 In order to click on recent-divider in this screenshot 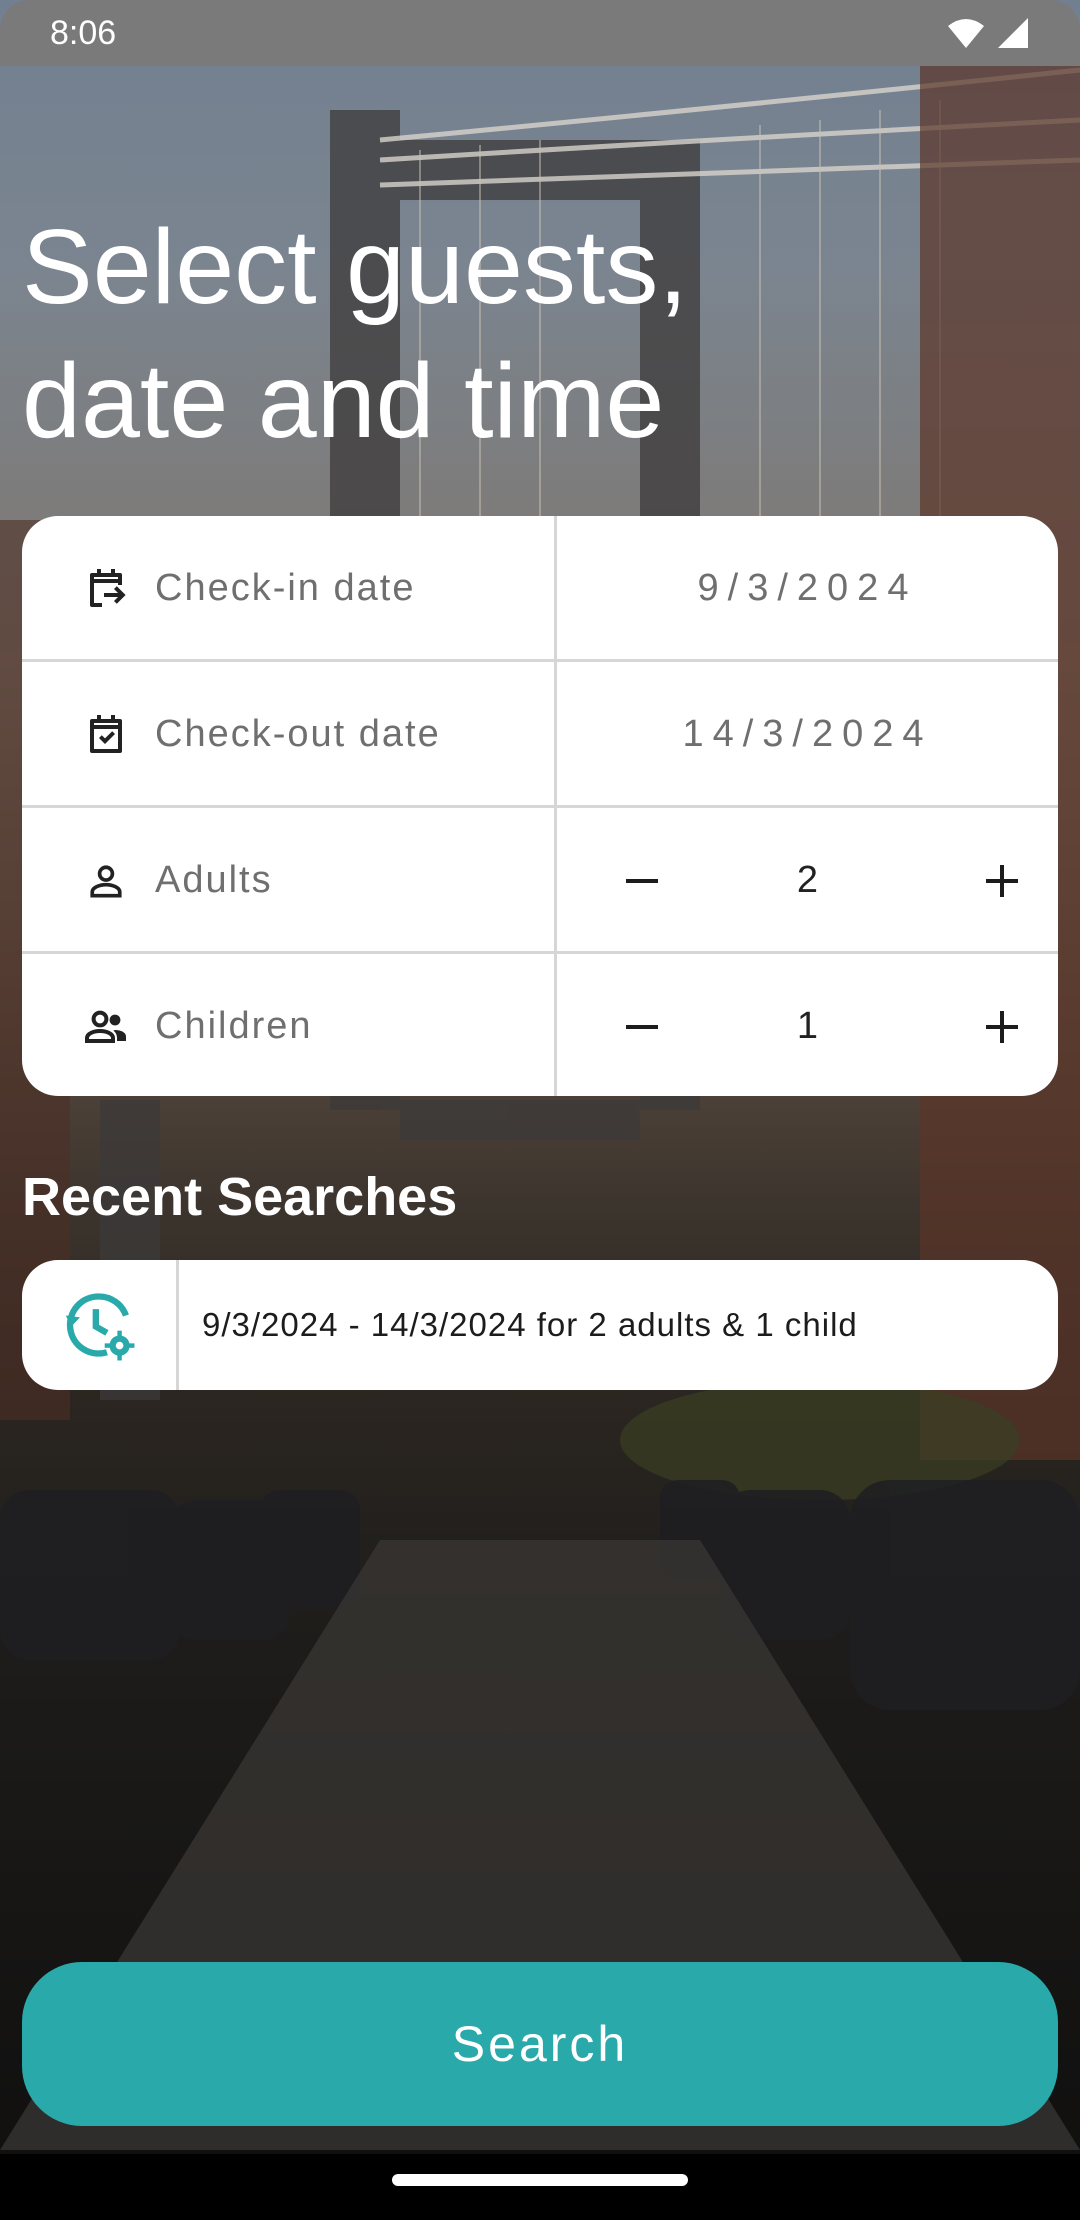, I will do `click(177, 1325)`.